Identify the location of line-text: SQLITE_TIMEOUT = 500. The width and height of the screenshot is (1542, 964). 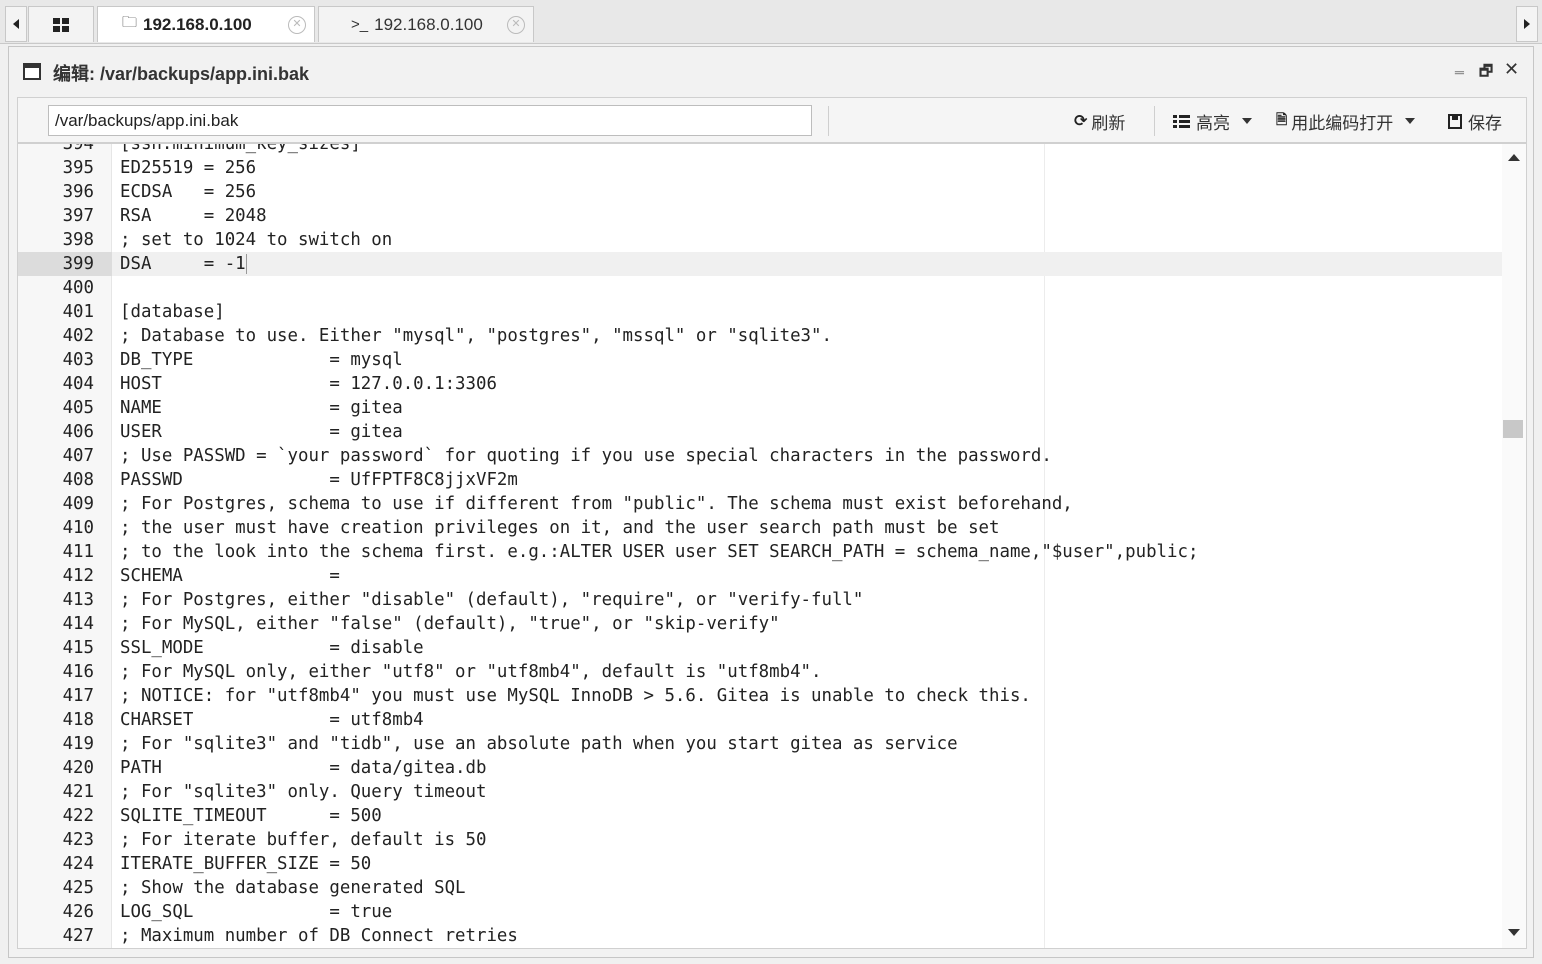
(251, 816).